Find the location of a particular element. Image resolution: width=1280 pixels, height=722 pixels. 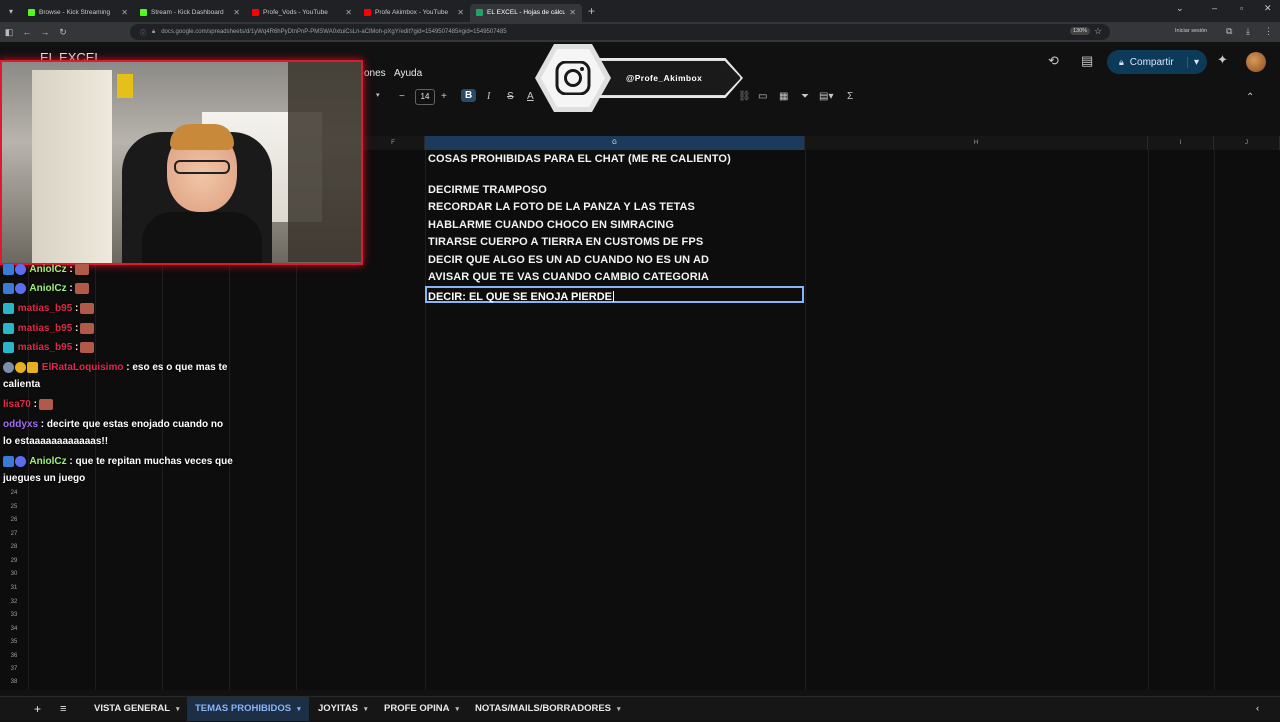

more-menu-icon: ⋮ is located at coordinates (1268, 31).